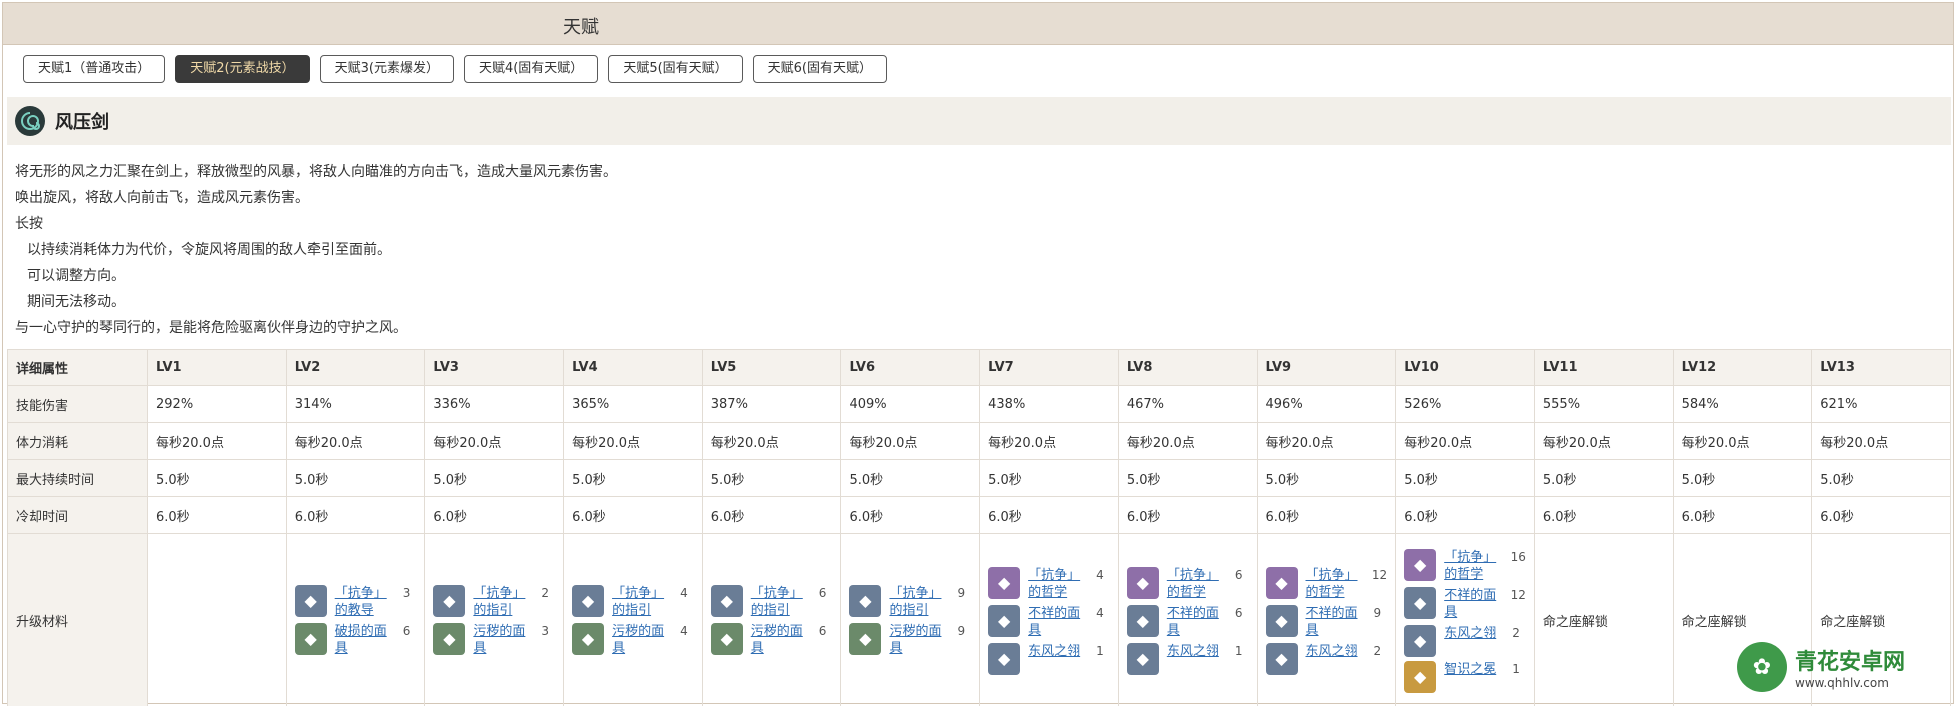 Image resolution: width=1956 pixels, height=706 pixels. Describe the element at coordinates (675, 69) in the screenshot. I see `tab-talent-5: 天赋5(固有天赋）` at that location.